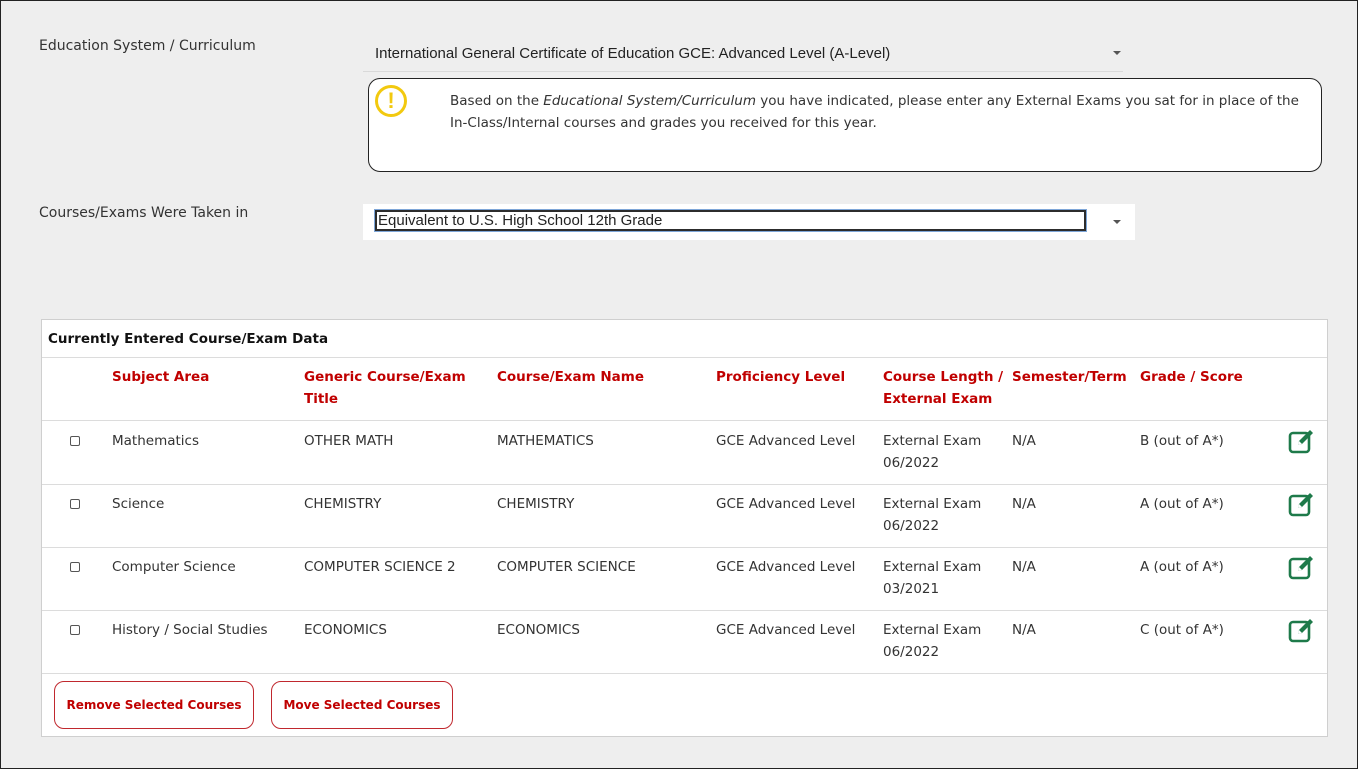 The image size is (1358, 769). What do you see at coordinates (1069, 377) in the screenshot?
I see `col-header-term: Semester/Term` at bounding box center [1069, 377].